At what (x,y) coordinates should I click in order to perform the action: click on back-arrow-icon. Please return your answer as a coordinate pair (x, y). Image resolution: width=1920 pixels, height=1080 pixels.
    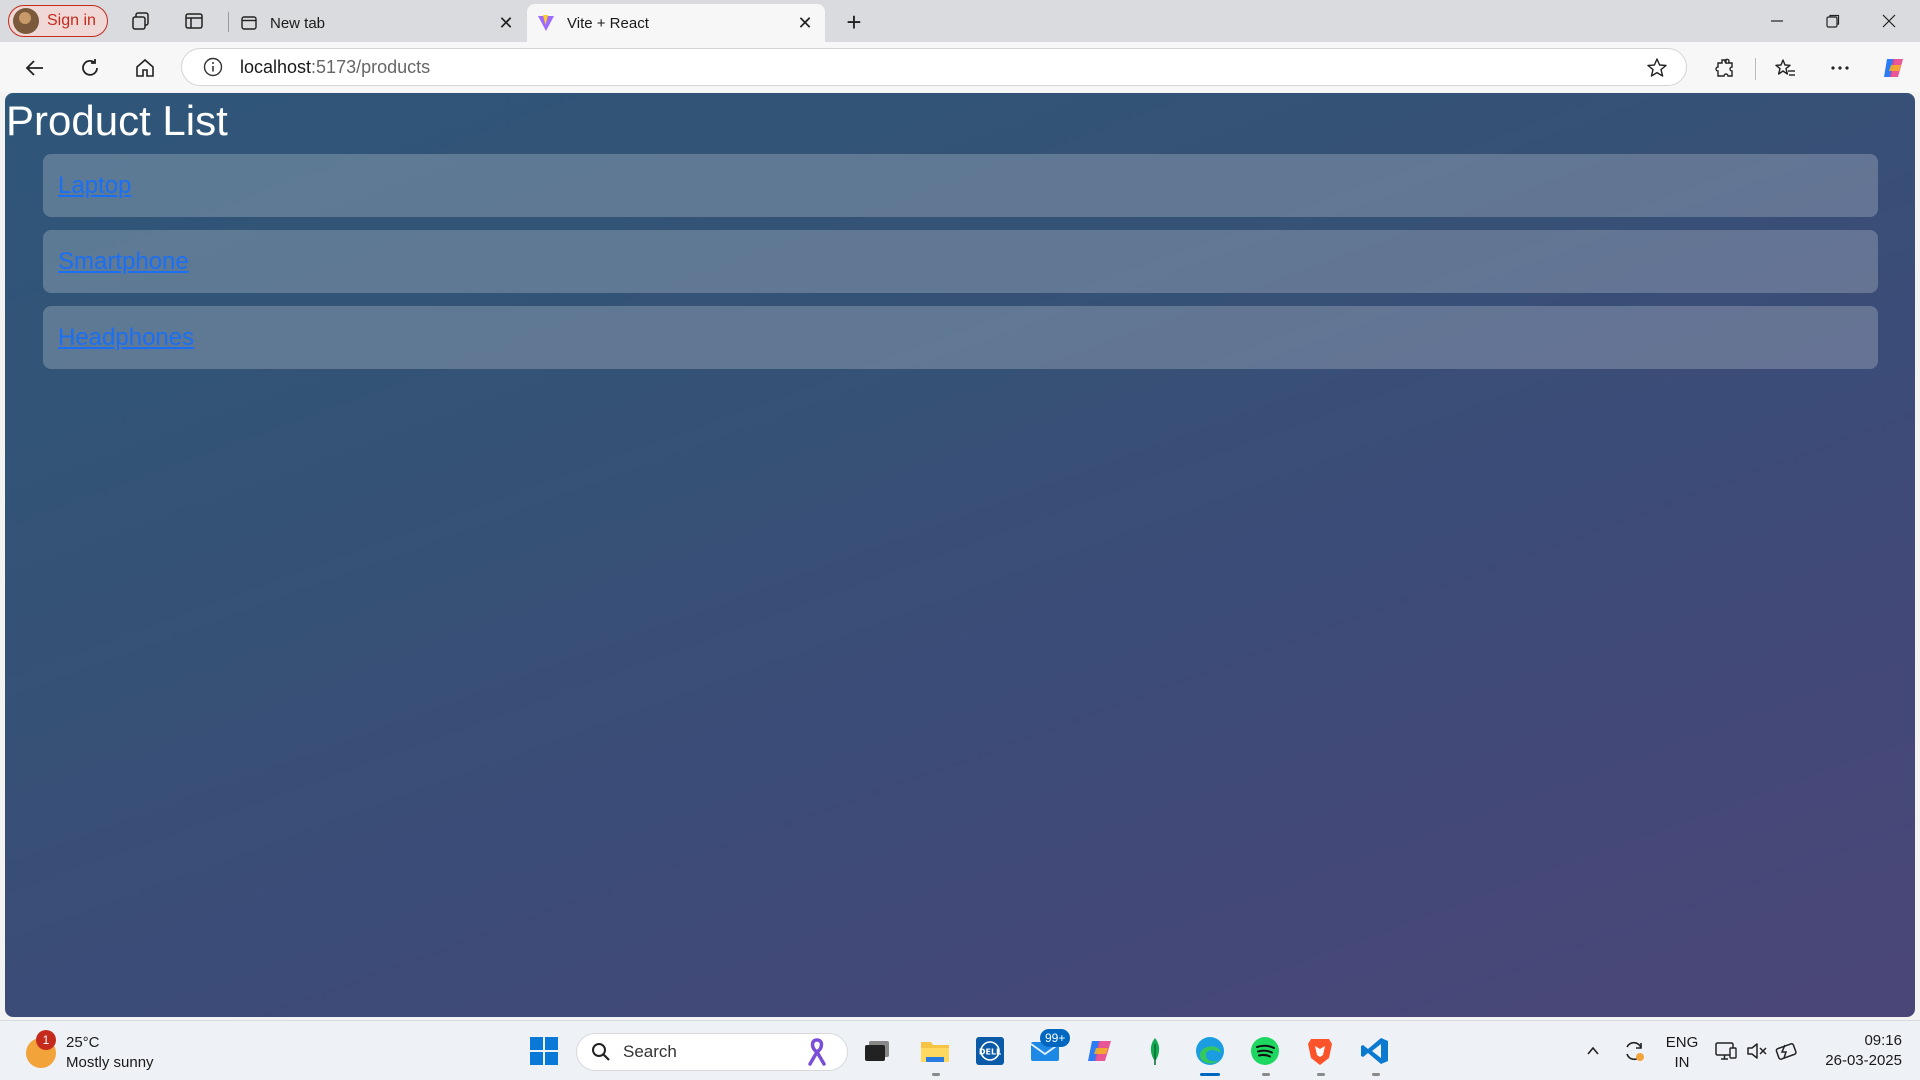
    Looking at the image, I should click on (35, 68).